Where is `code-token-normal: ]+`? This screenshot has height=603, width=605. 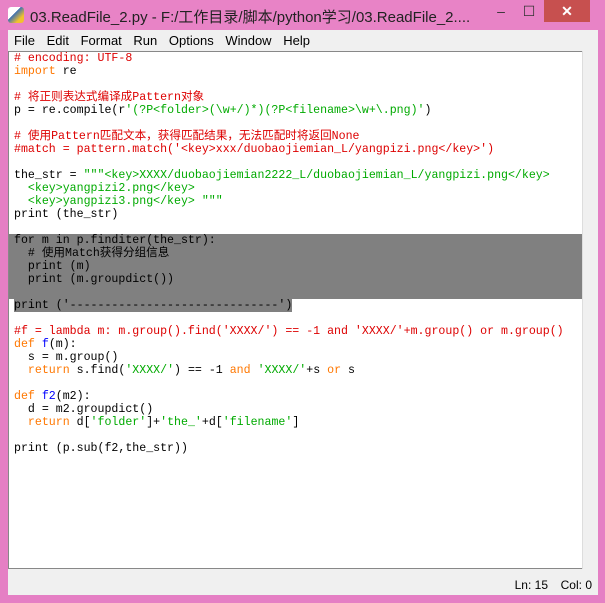
code-token-normal: ]+ is located at coordinates (153, 422).